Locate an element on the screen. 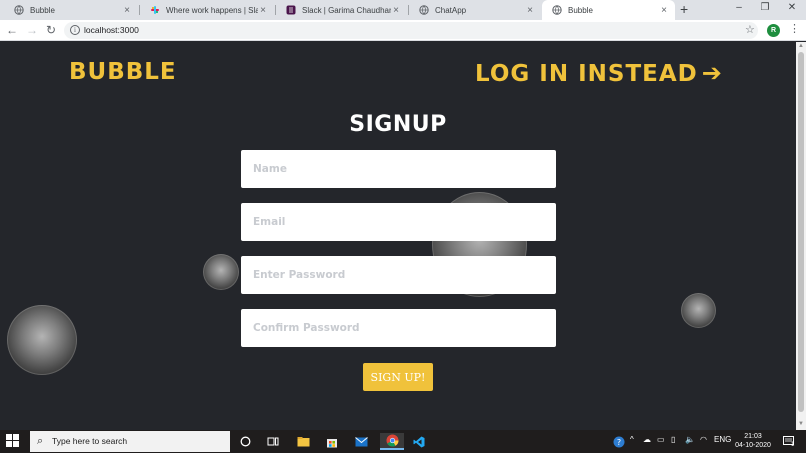 This screenshot has height=453, width=806. tab-slack-workspace: Slack | Garima Chaudhary | Ha × is located at coordinates (341, 10).